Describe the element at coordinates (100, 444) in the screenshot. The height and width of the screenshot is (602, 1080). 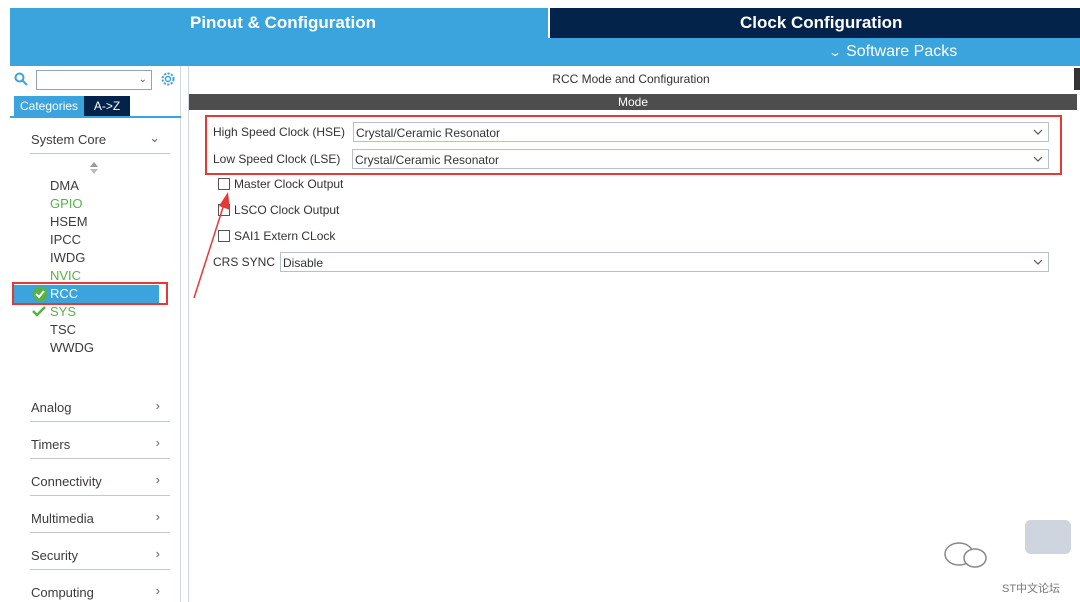
I see `group-timers: Timers ›` at that location.